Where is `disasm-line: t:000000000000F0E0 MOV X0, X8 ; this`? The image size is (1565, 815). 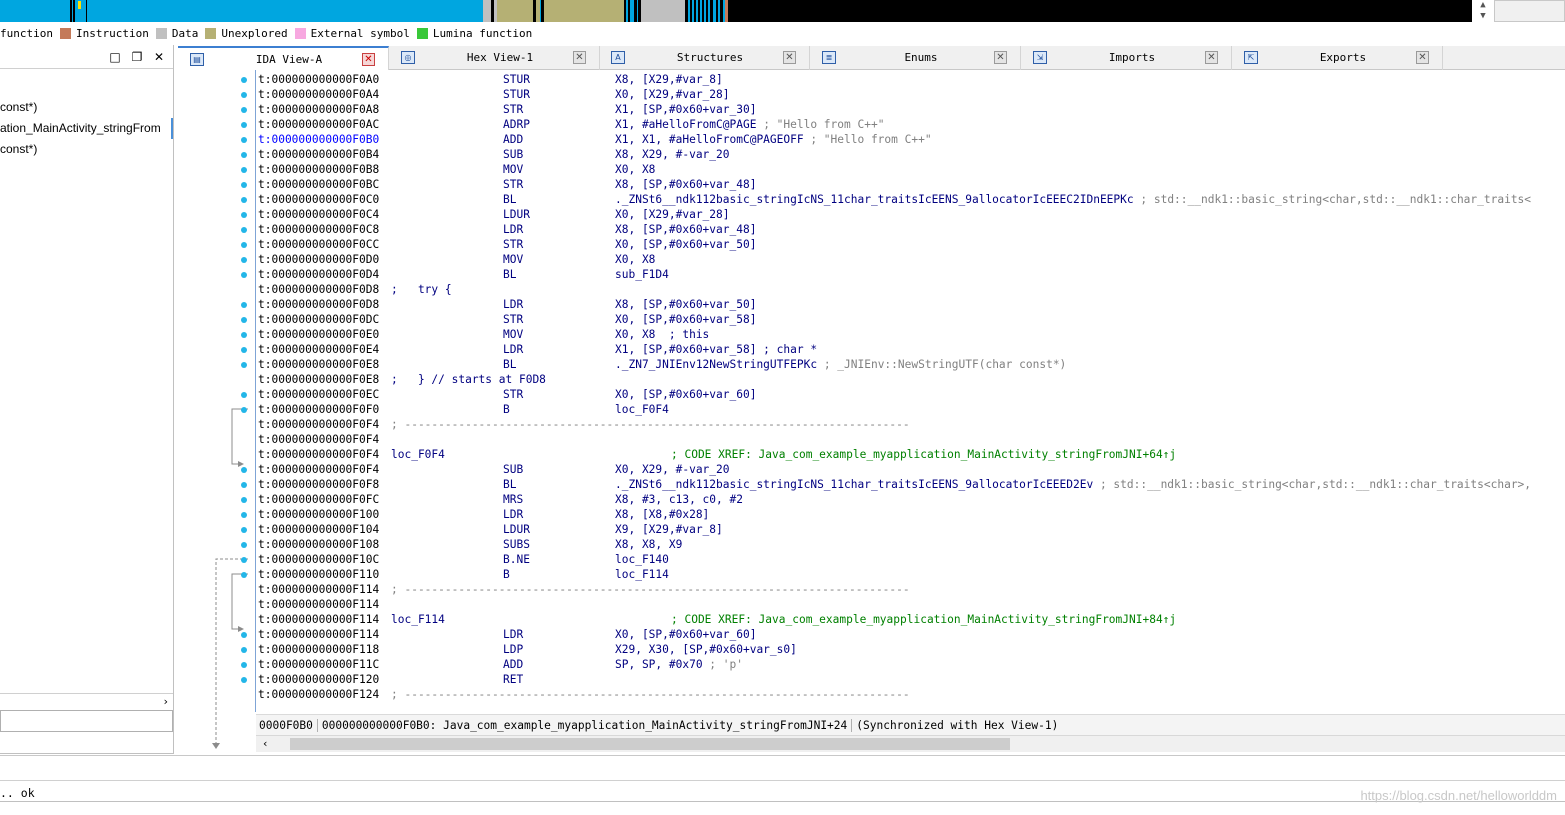 disasm-line: t:000000000000F0E0 MOV X0, X8 ; this is located at coordinates (483, 334).